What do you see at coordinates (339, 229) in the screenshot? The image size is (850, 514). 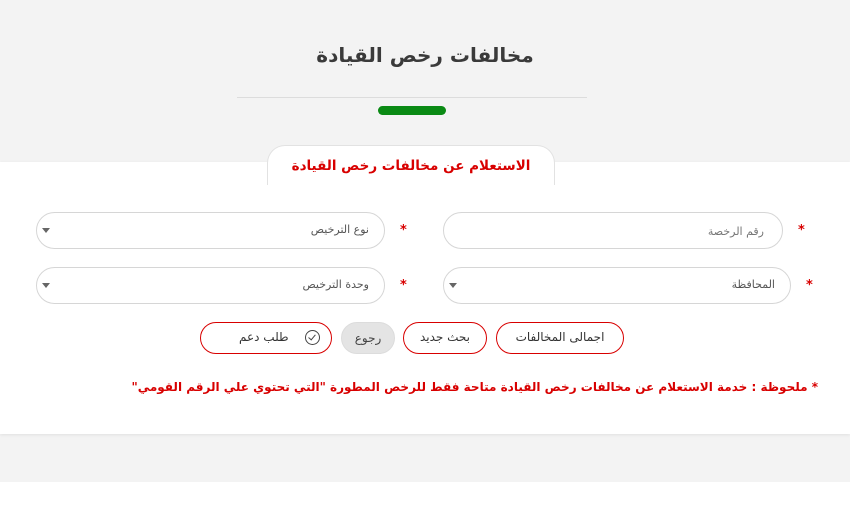 I see `license-type-selected: نوع الترخيص` at bounding box center [339, 229].